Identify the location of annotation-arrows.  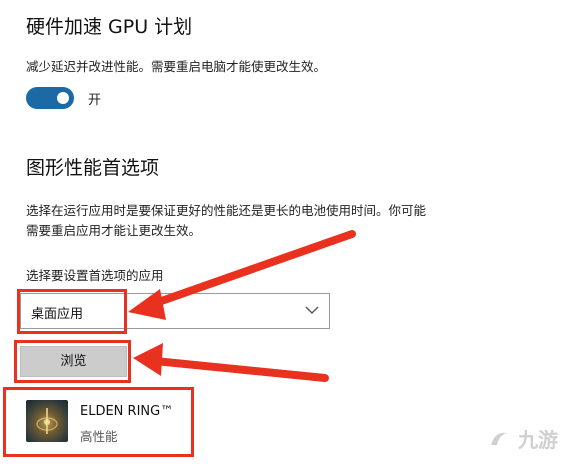
(242, 306).